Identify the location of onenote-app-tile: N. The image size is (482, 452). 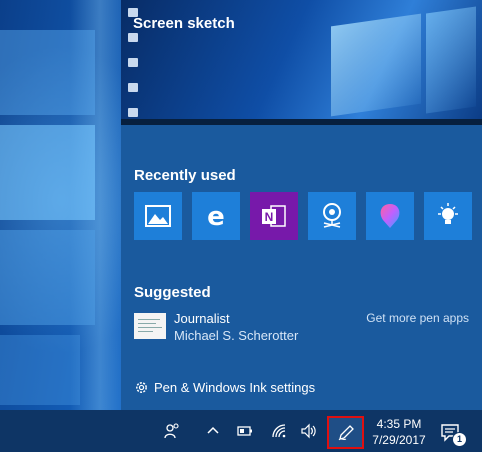
(274, 216).